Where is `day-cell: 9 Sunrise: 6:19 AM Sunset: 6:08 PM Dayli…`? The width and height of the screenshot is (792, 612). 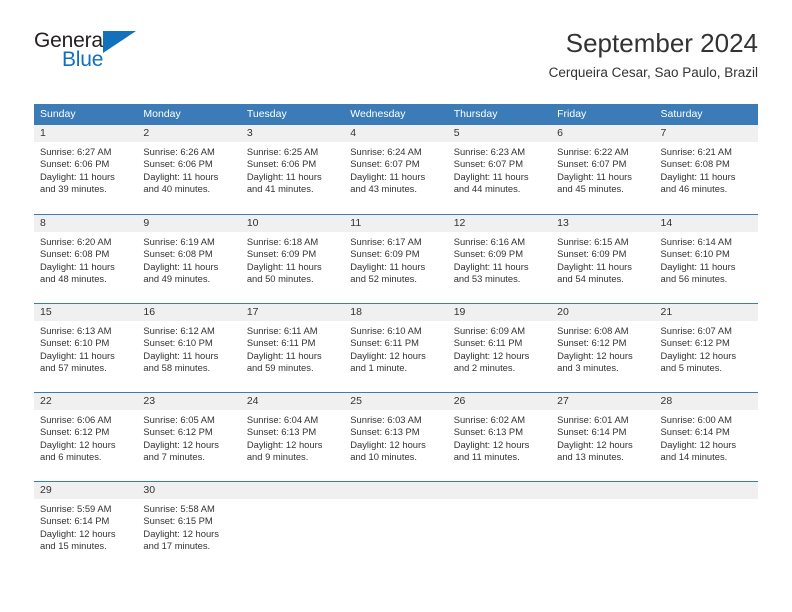
day-cell: 9 Sunrise: 6:19 AM Sunset: 6:08 PM Dayli… is located at coordinates (189, 255).